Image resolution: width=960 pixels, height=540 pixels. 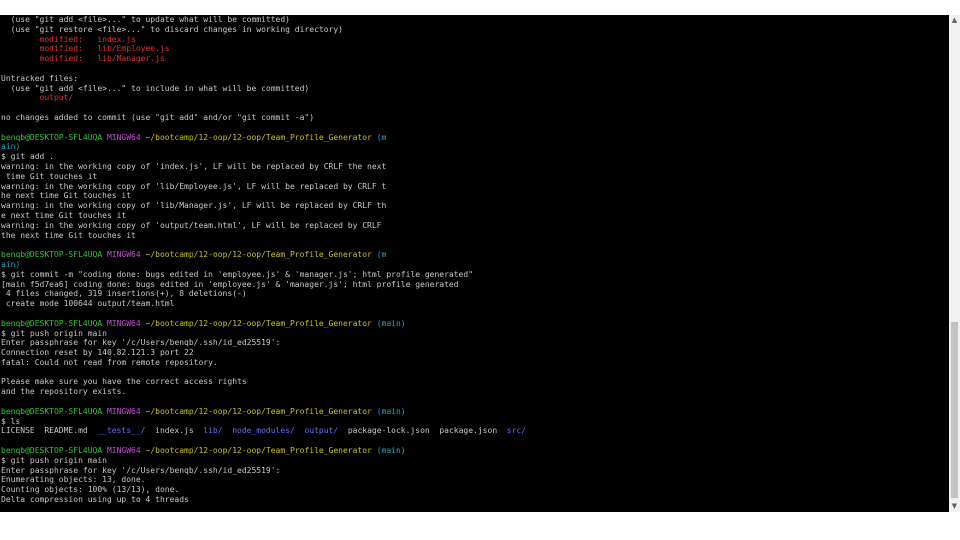 I want to click on terminal-text-segment: node_modules/, so click(x=263, y=431).